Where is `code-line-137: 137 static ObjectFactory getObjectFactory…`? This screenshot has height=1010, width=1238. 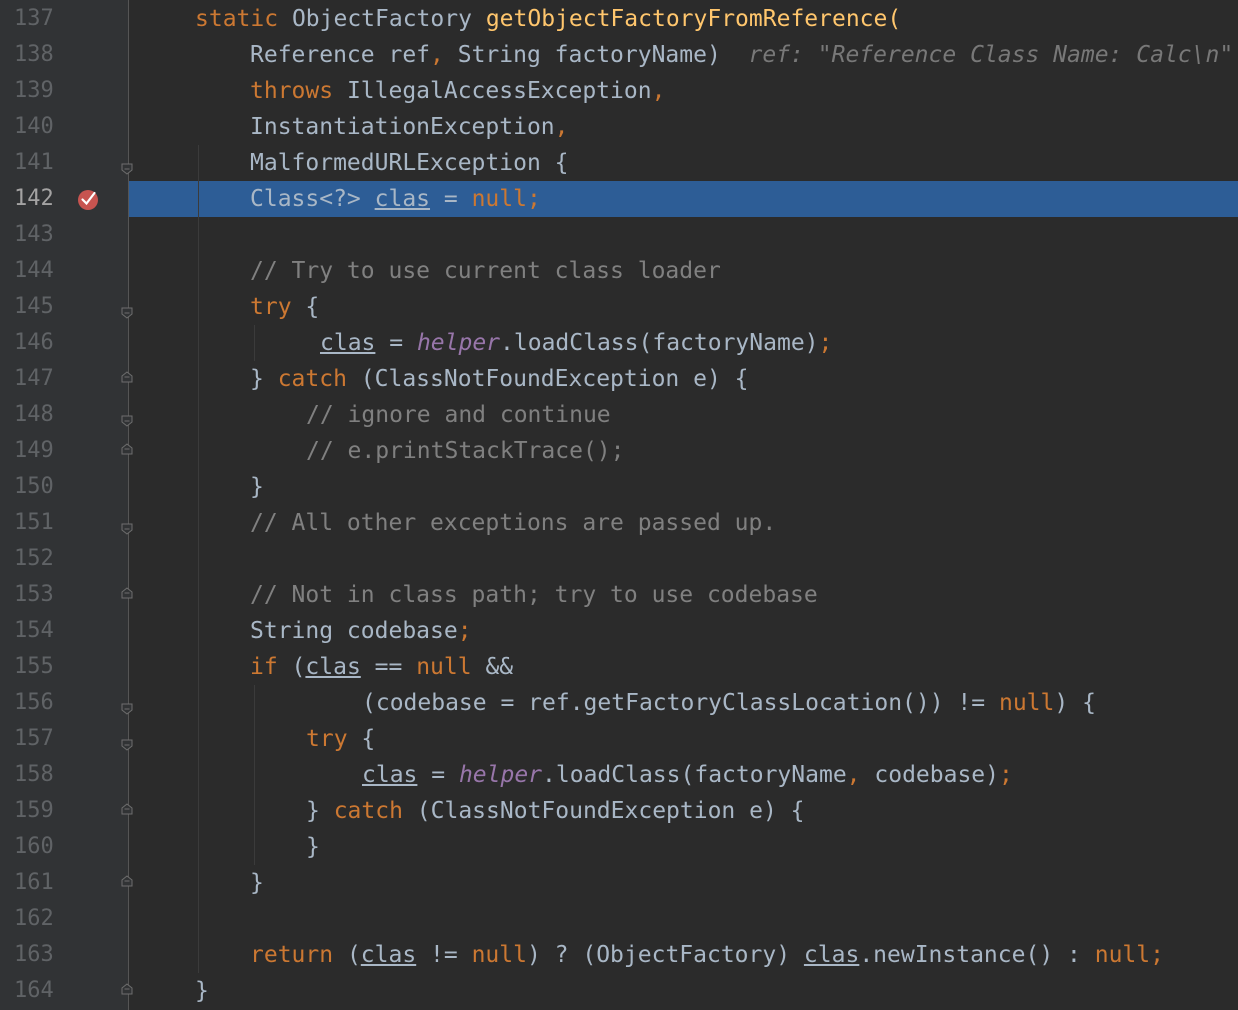
code-line-137: 137 static ObjectFactory getObjectFactory… is located at coordinates (619, 19).